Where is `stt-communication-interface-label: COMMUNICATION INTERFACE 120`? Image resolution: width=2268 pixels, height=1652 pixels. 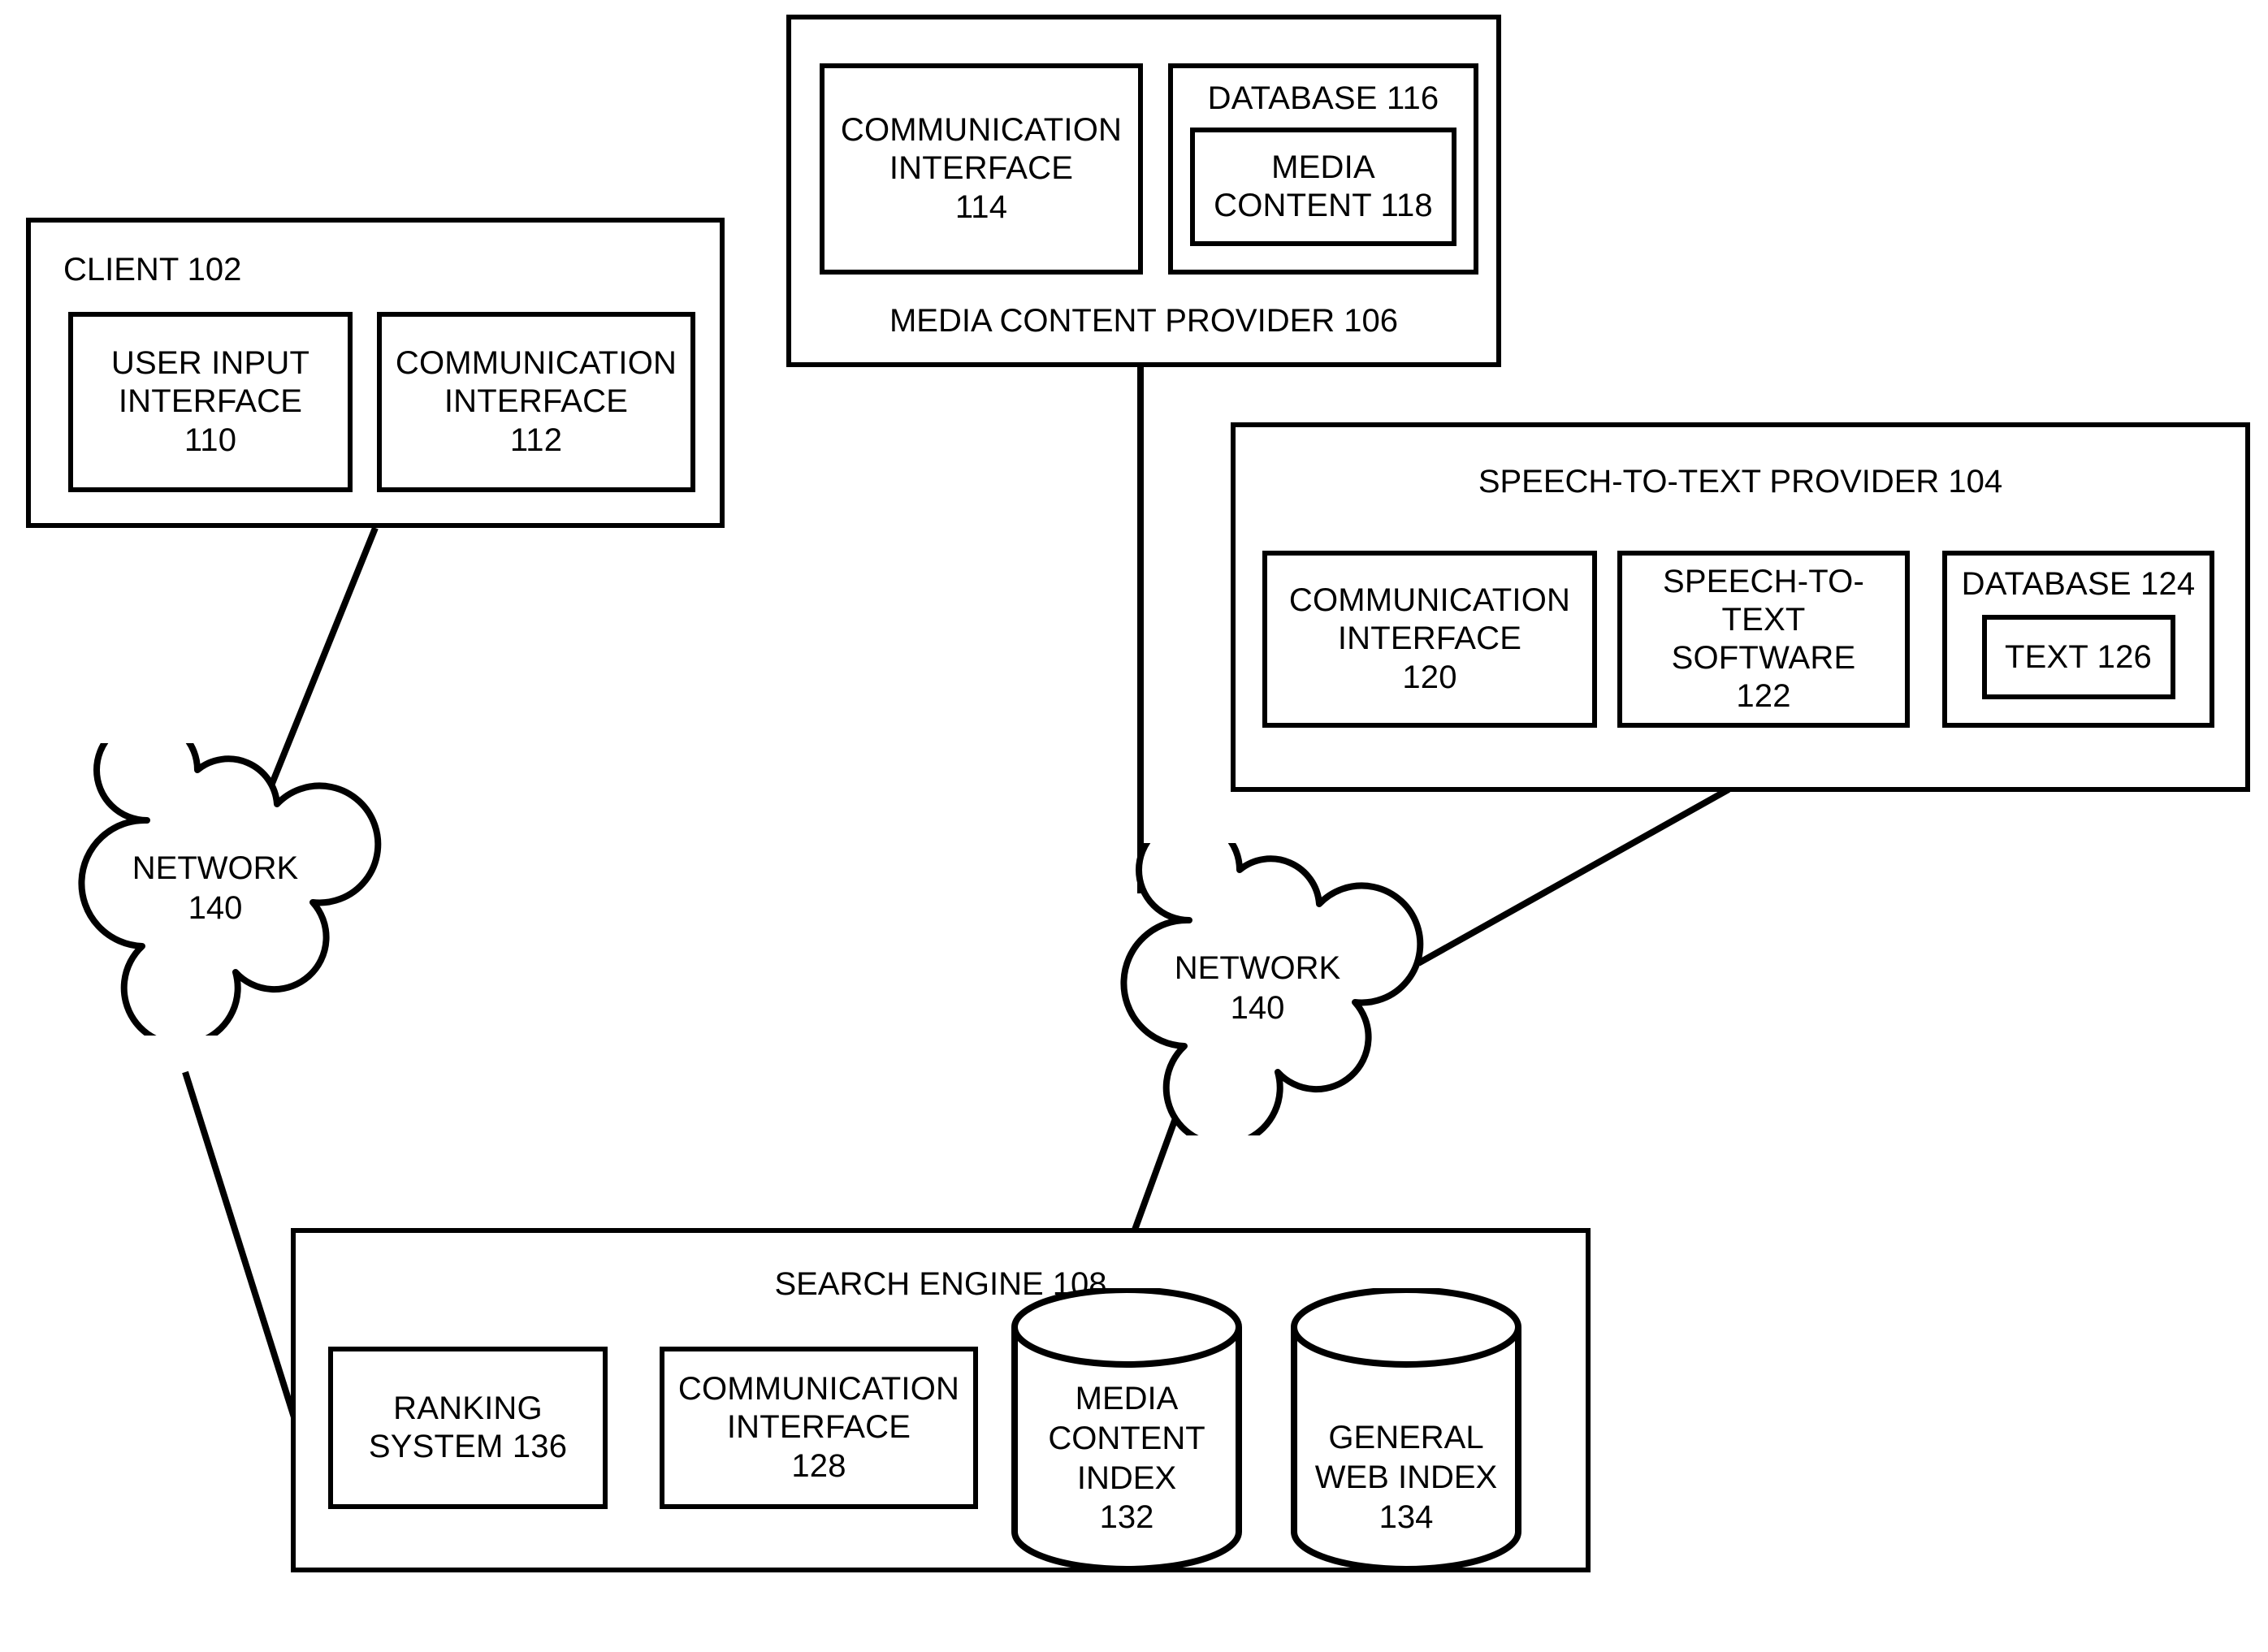 stt-communication-interface-label: COMMUNICATION INTERFACE 120 is located at coordinates (1430, 638).